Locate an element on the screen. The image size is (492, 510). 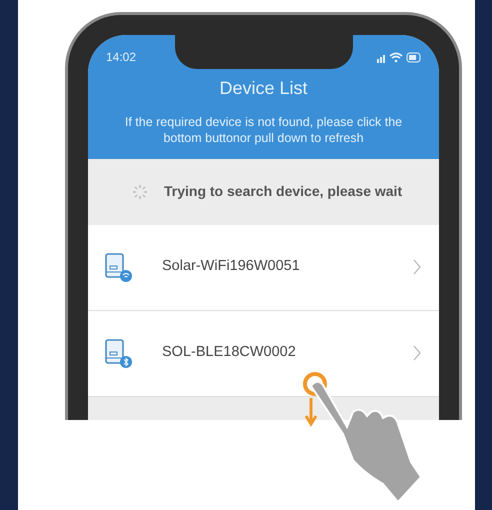
status-icons is located at coordinates (399, 57).